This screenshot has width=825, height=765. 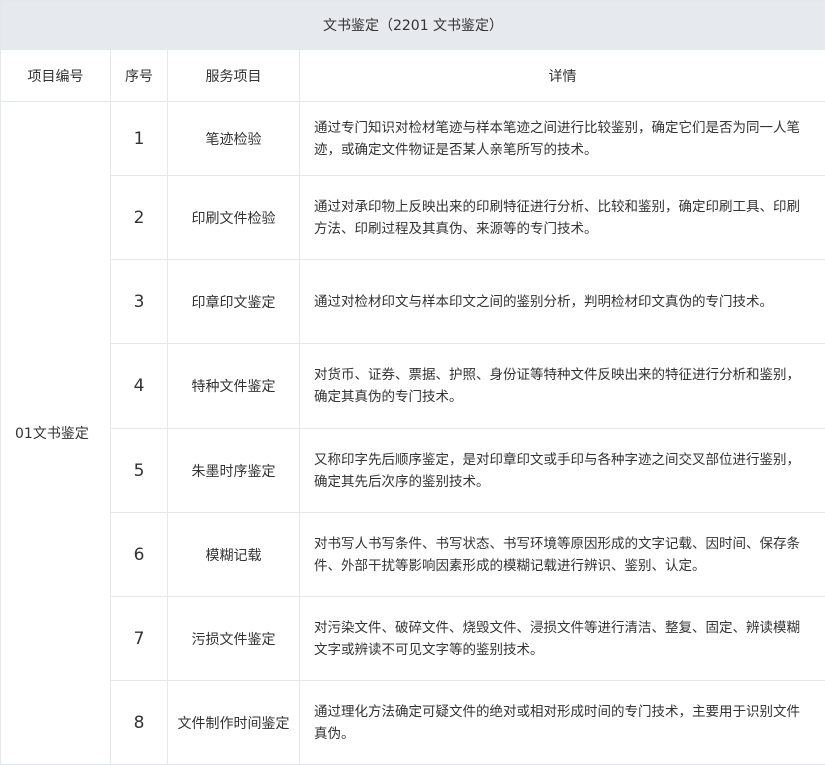 I want to click on row-seq: 5, so click(x=139, y=471).